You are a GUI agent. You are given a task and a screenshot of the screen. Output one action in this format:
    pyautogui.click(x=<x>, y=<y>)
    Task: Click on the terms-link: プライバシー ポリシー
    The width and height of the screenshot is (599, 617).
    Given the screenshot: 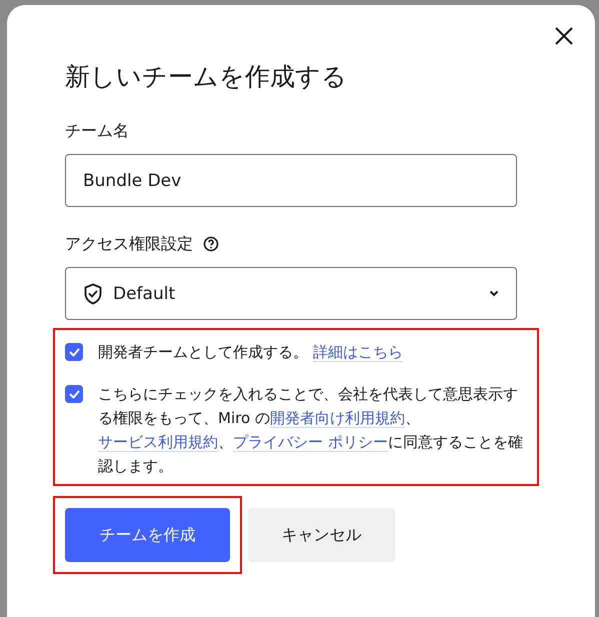 What is the action you would take?
    pyautogui.click(x=310, y=442)
    